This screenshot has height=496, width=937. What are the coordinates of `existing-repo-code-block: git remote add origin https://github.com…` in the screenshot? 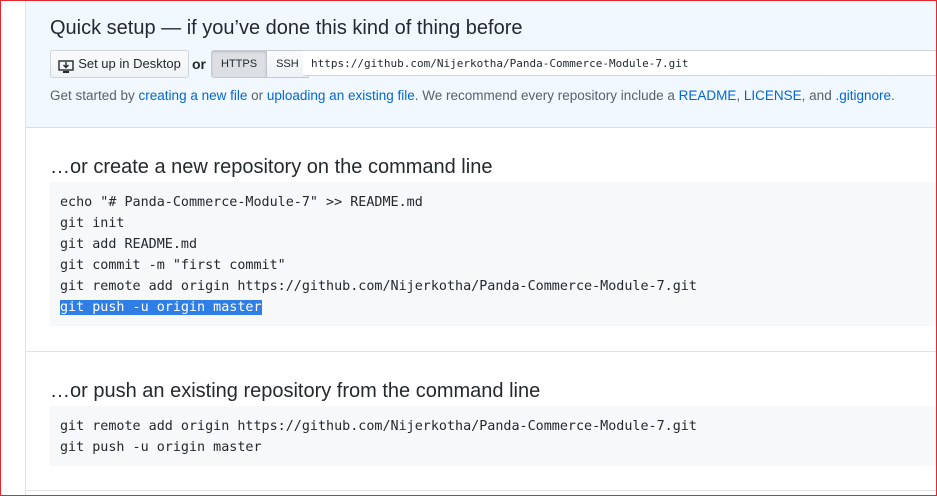 It's located at (493, 436).